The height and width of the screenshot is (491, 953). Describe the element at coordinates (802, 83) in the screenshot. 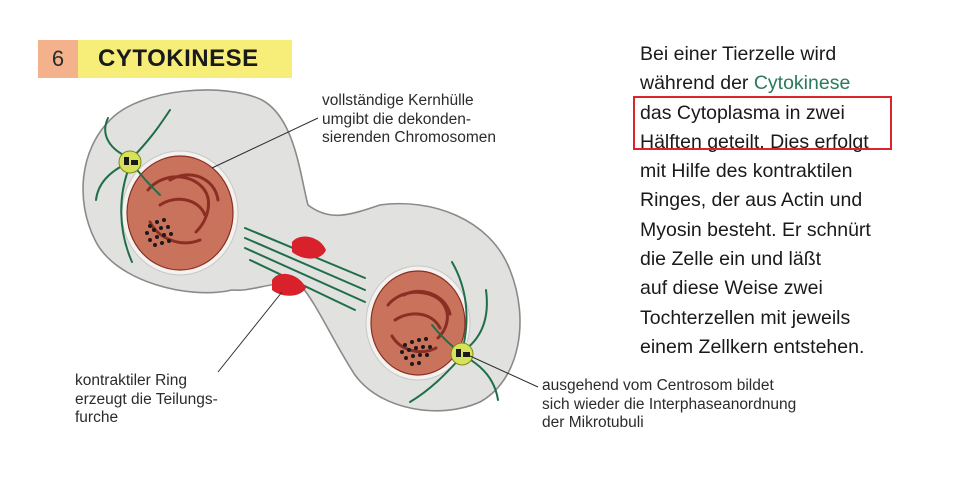

I see `highlighted-term: Cytokinese` at that location.